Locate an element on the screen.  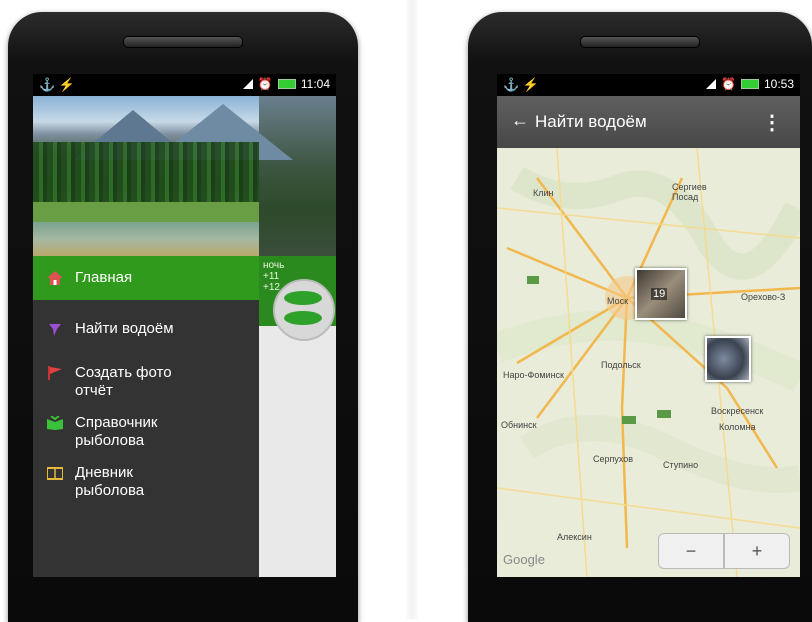
status-time: 11:04 is located at coordinates (315, 84).